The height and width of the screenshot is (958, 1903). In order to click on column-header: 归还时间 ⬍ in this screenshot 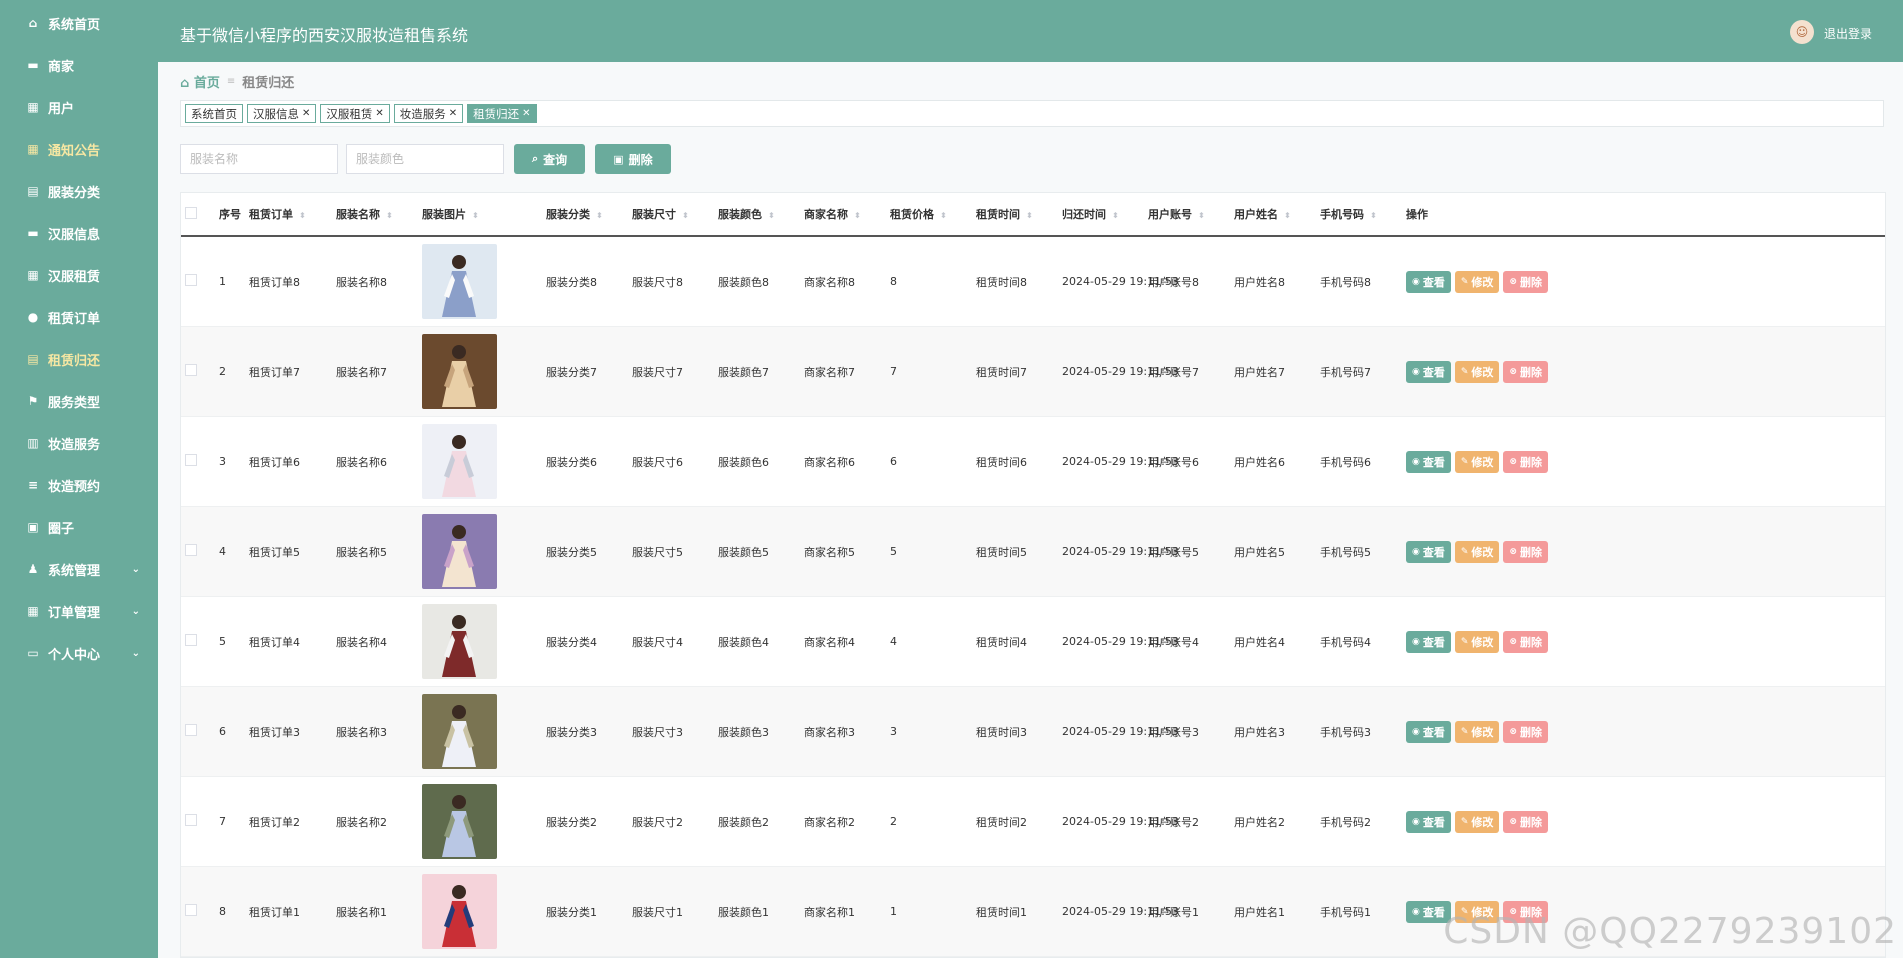, I will do `click(1105, 215)`.